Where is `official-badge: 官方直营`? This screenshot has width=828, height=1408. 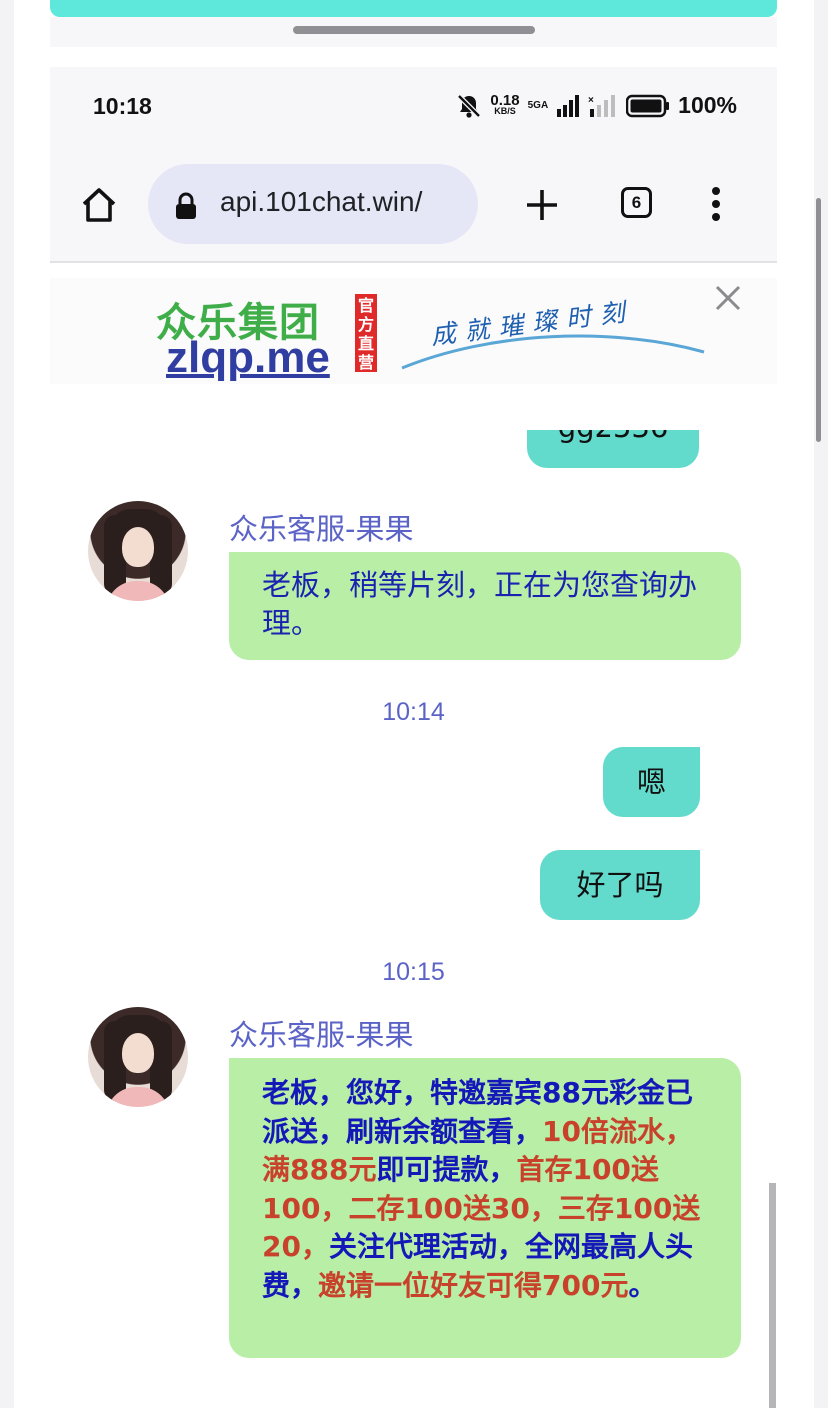 official-badge: 官方直营 is located at coordinates (366, 333).